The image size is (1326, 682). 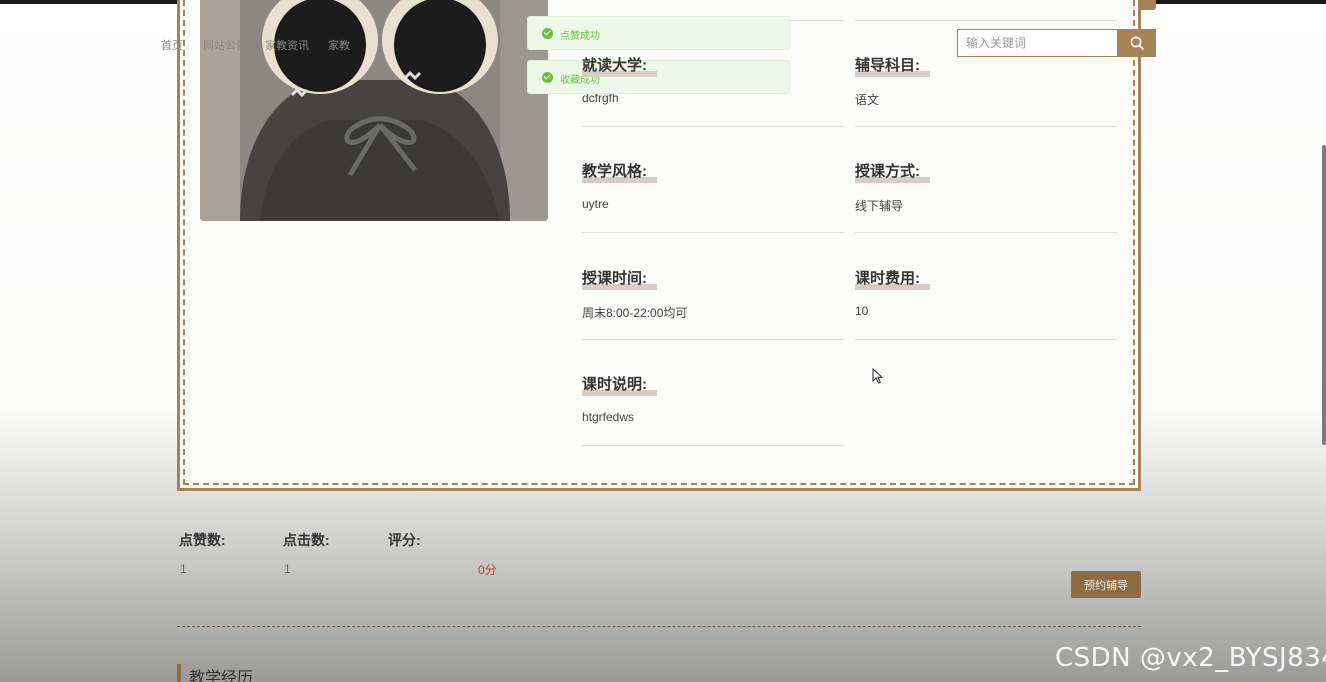 What do you see at coordinates (892, 81) in the screenshot?
I see `field-subject: 辅导科目: 语文` at bounding box center [892, 81].